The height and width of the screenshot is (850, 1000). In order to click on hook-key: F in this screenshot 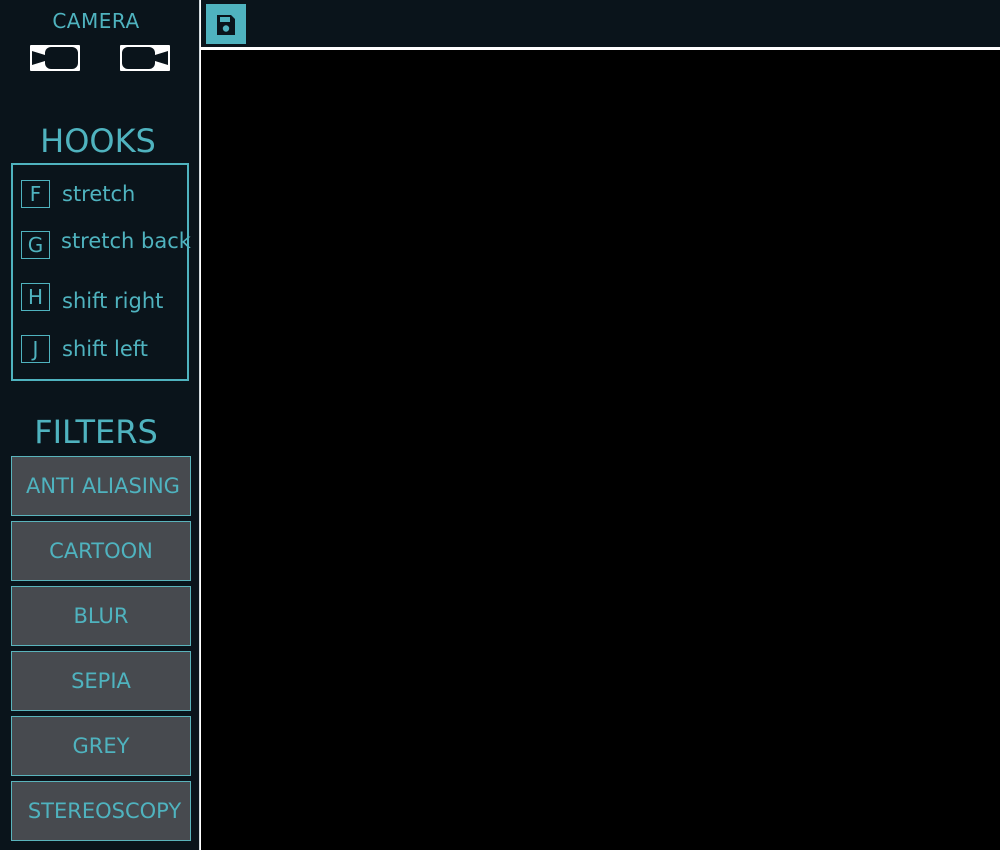, I will do `click(35, 194)`.